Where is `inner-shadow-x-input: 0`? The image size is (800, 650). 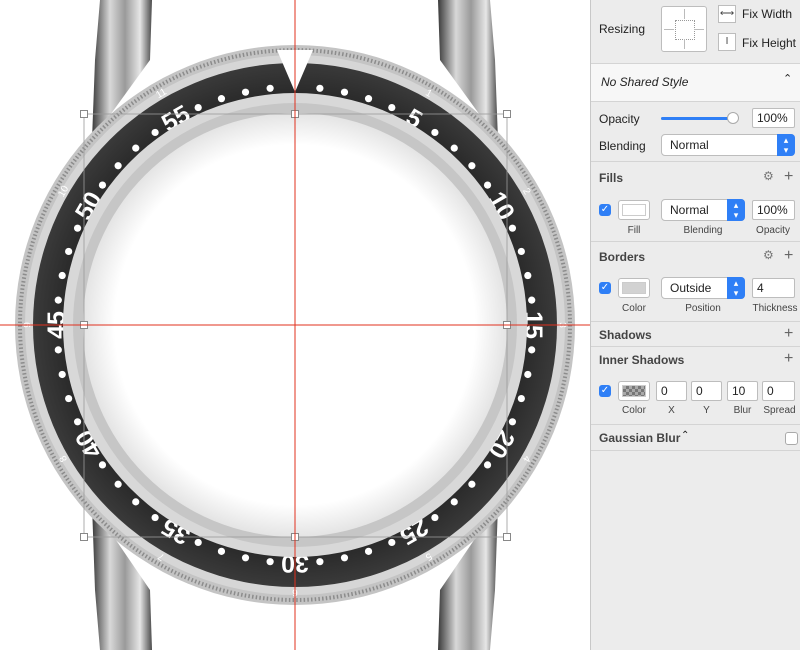 inner-shadow-x-input: 0 is located at coordinates (671, 391).